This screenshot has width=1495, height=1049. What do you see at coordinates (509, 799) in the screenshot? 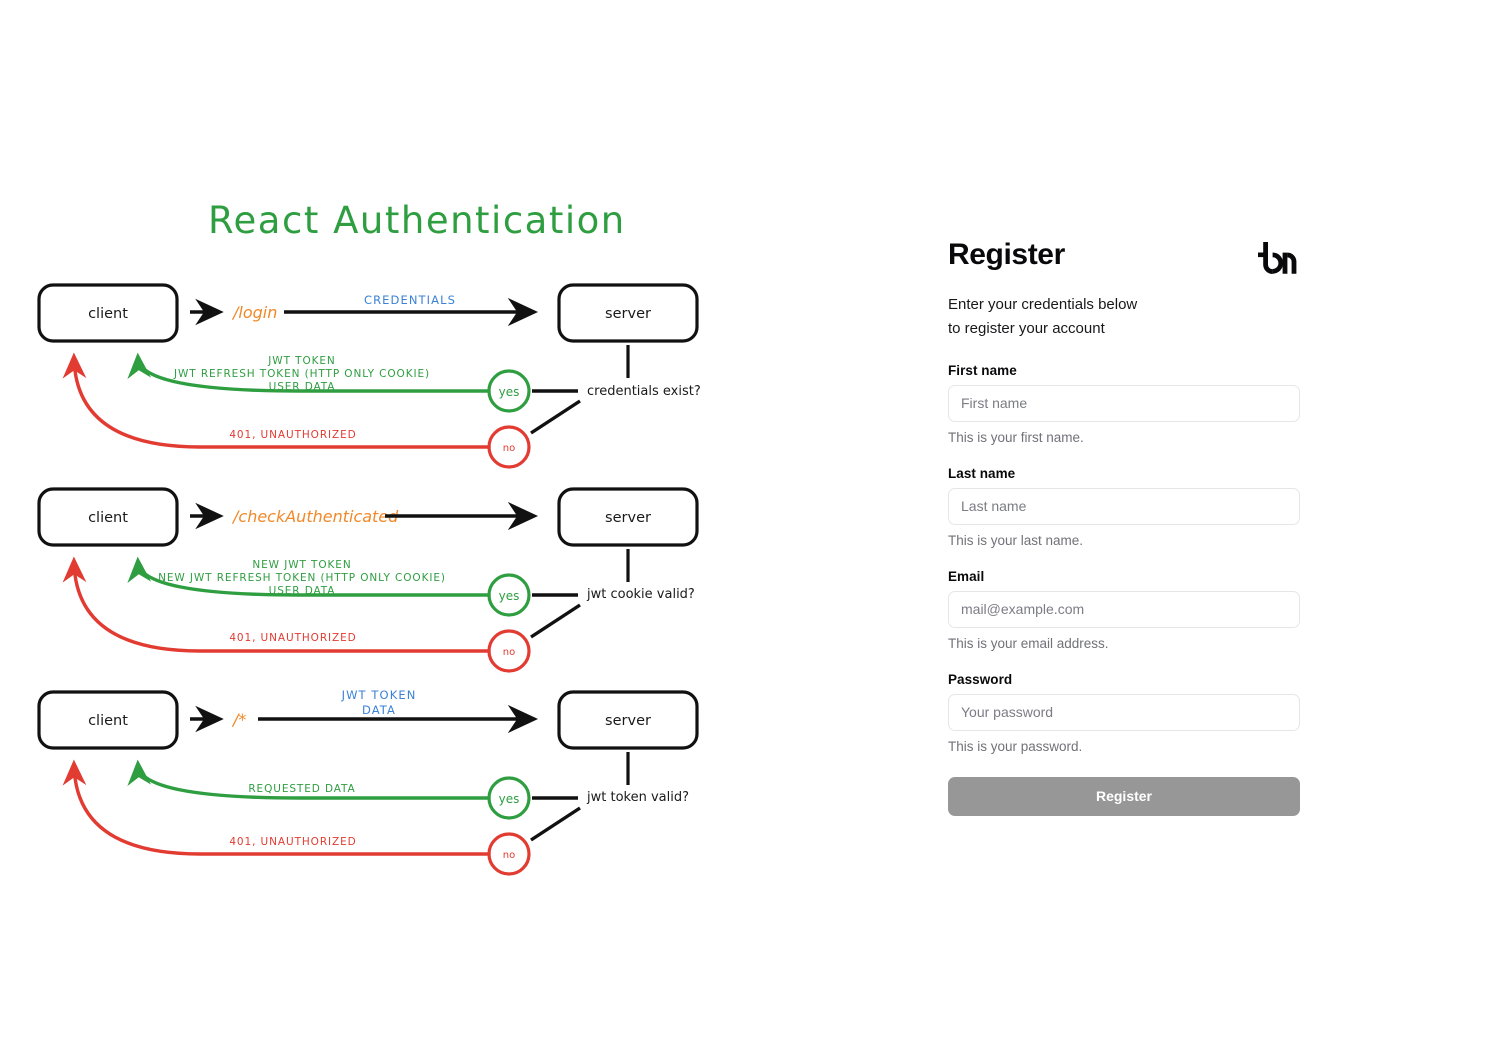
I see `yes-label-3: yes` at bounding box center [509, 799].